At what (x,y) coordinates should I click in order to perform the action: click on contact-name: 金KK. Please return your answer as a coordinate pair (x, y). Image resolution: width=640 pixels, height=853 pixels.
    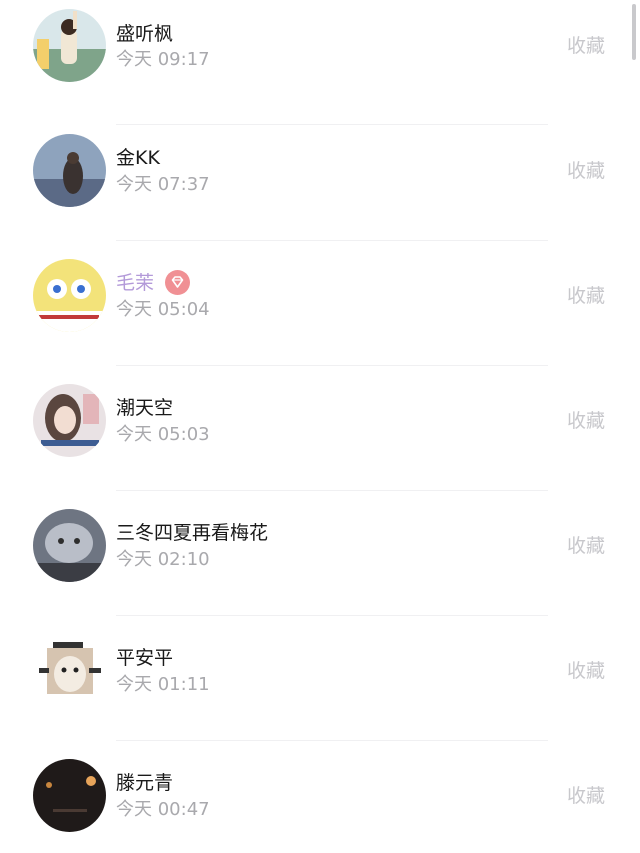
    Looking at the image, I should click on (138, 158).